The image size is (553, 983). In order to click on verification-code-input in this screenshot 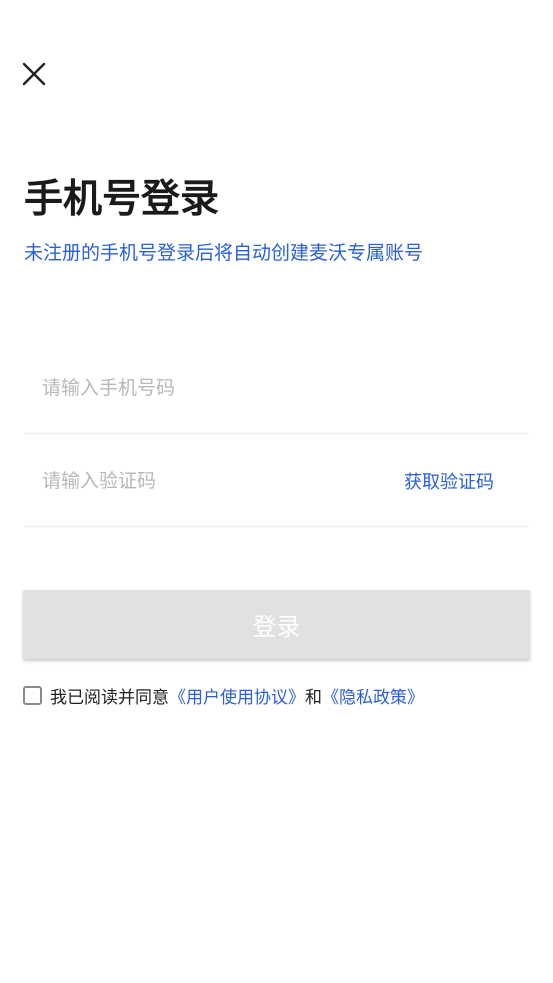, I will do `click(214, 480)`.